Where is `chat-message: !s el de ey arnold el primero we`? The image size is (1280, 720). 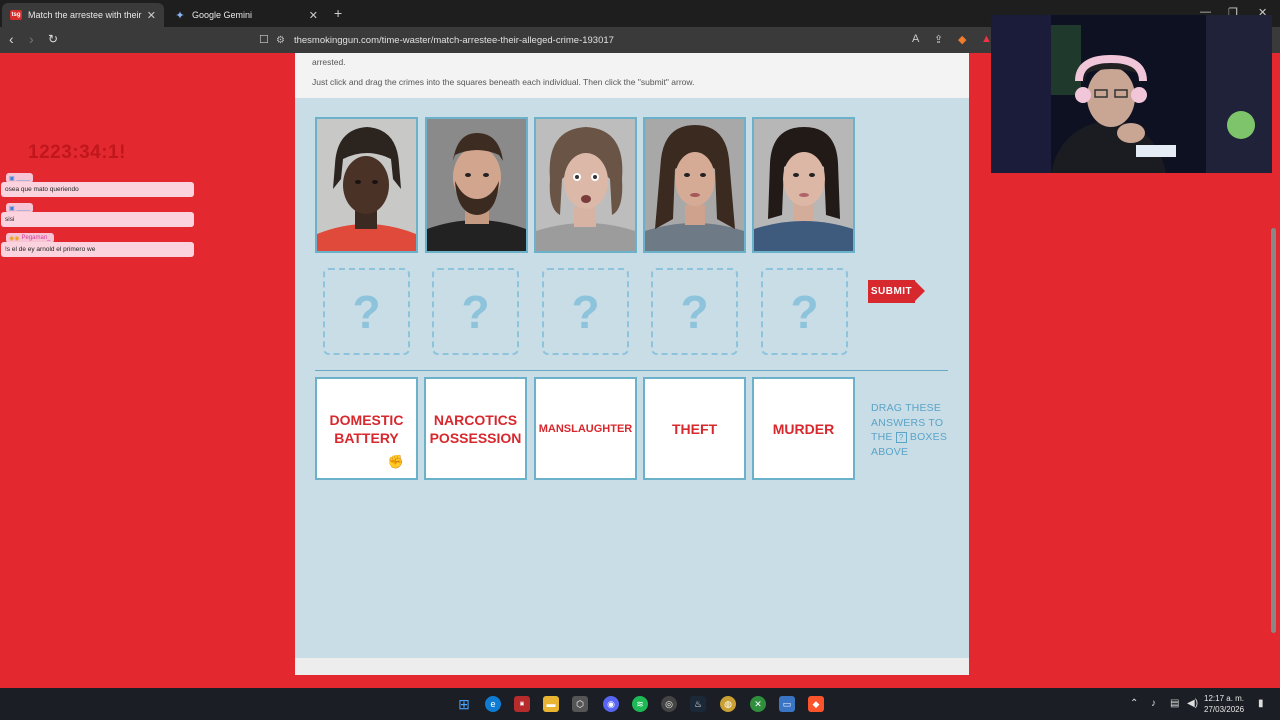
chat-message: !s el de ey arnold el primero we is located at coordinates (97, 249).